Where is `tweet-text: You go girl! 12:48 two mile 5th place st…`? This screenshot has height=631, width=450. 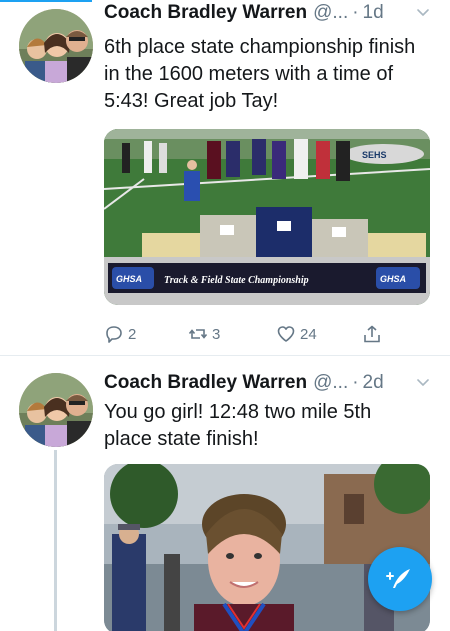 tweet-text: You go girl! 12:48 two mile 5th place st… is located at coordinates (238, 425).